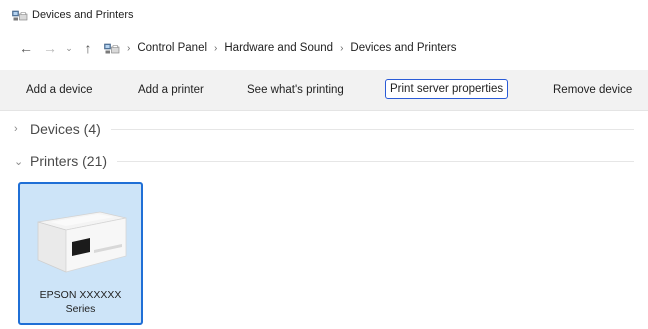 The image size is (648, 329). Describe the element at coordinates (324, 15) in the screenshot. I see `title-bar: Devices and Printers` at that location.